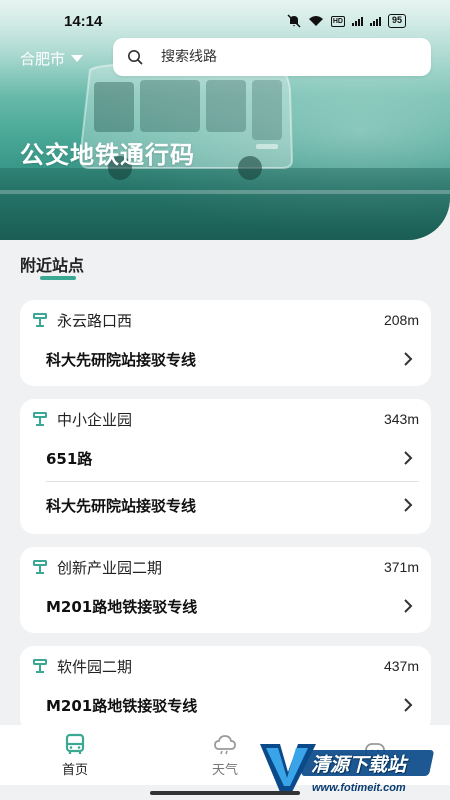  What do you see at coordinates (75, 743) in the screenshot?
I see `bus-icon` at bounding box center [75, 743].